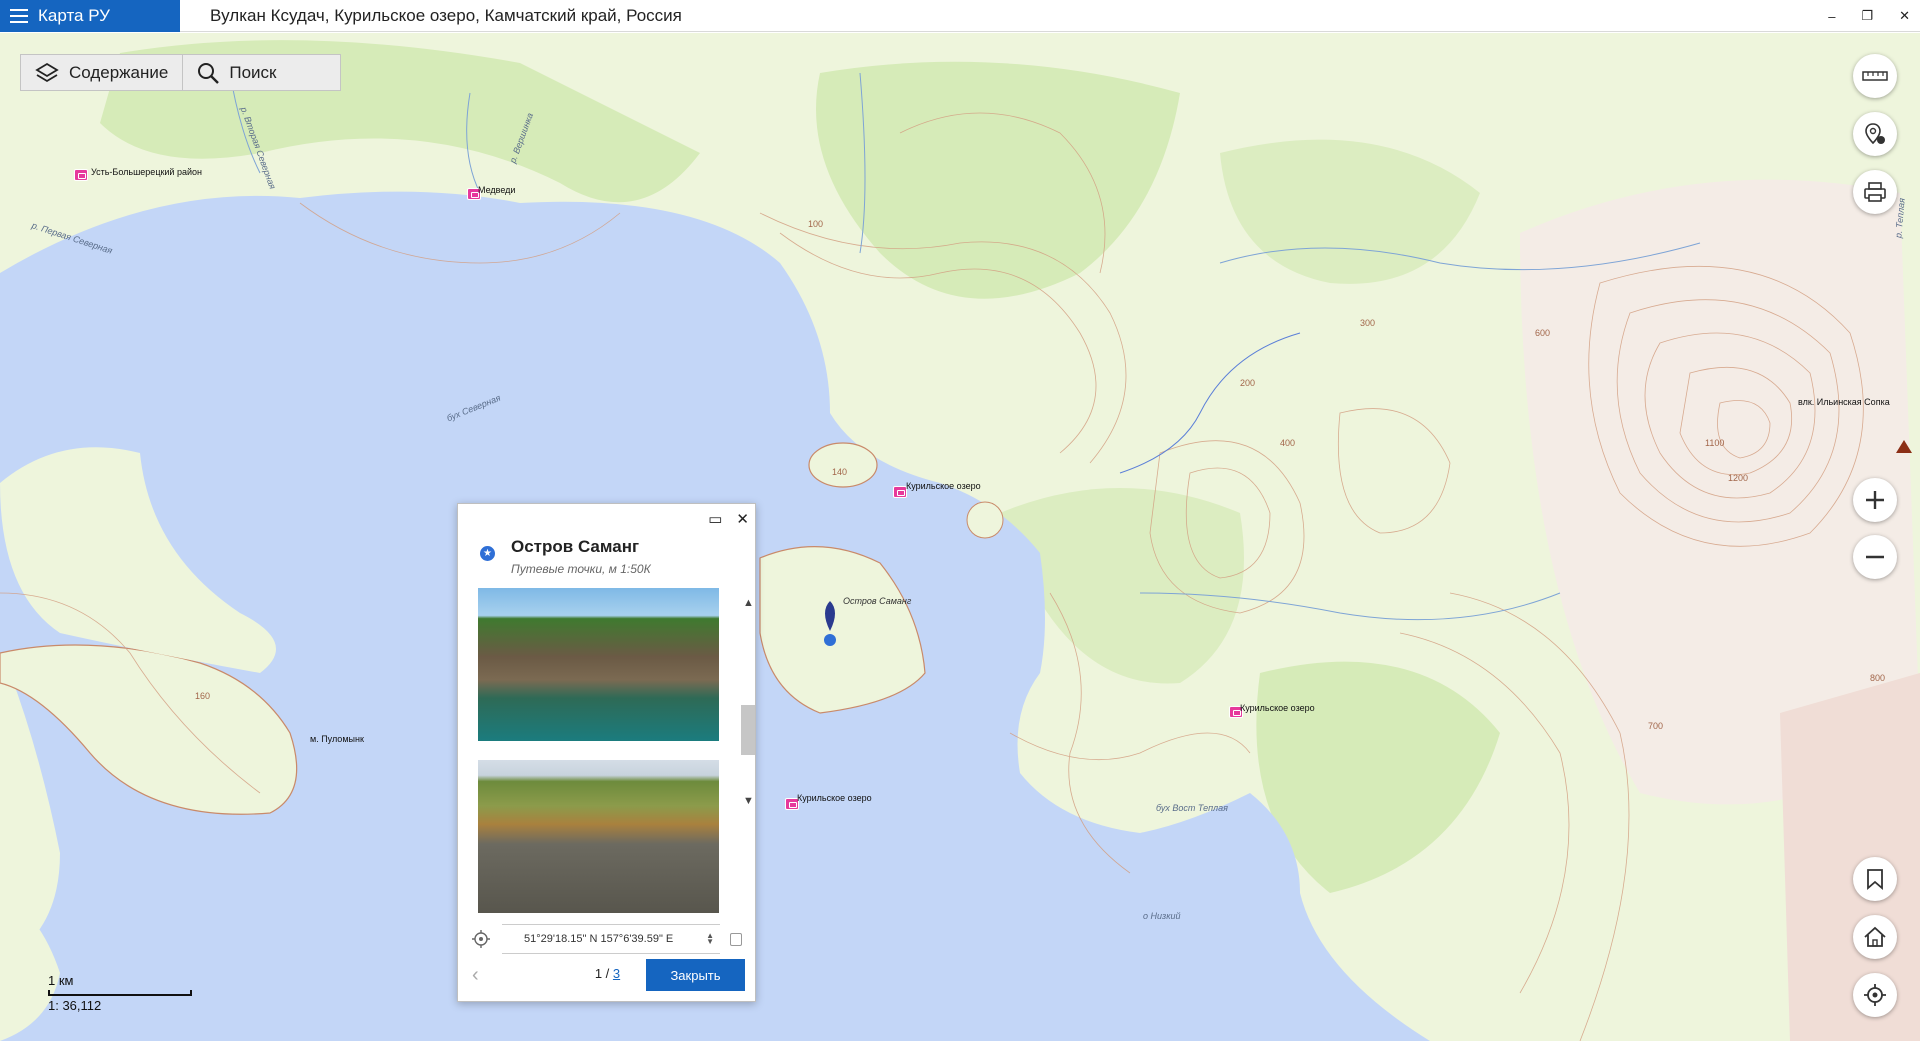 Image resolution: width=1920 pixels, height=1041 pixels. I want to click on photos-scrollbar: ▲ ▼, so click(748, 703).